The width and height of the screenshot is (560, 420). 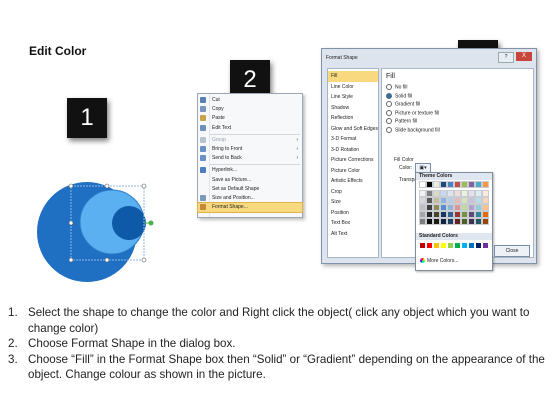 What do you see at coordinates (353, 181) in the screenshot?
I see `category-item: Artistic Effects` at bounding box center [353, 181].